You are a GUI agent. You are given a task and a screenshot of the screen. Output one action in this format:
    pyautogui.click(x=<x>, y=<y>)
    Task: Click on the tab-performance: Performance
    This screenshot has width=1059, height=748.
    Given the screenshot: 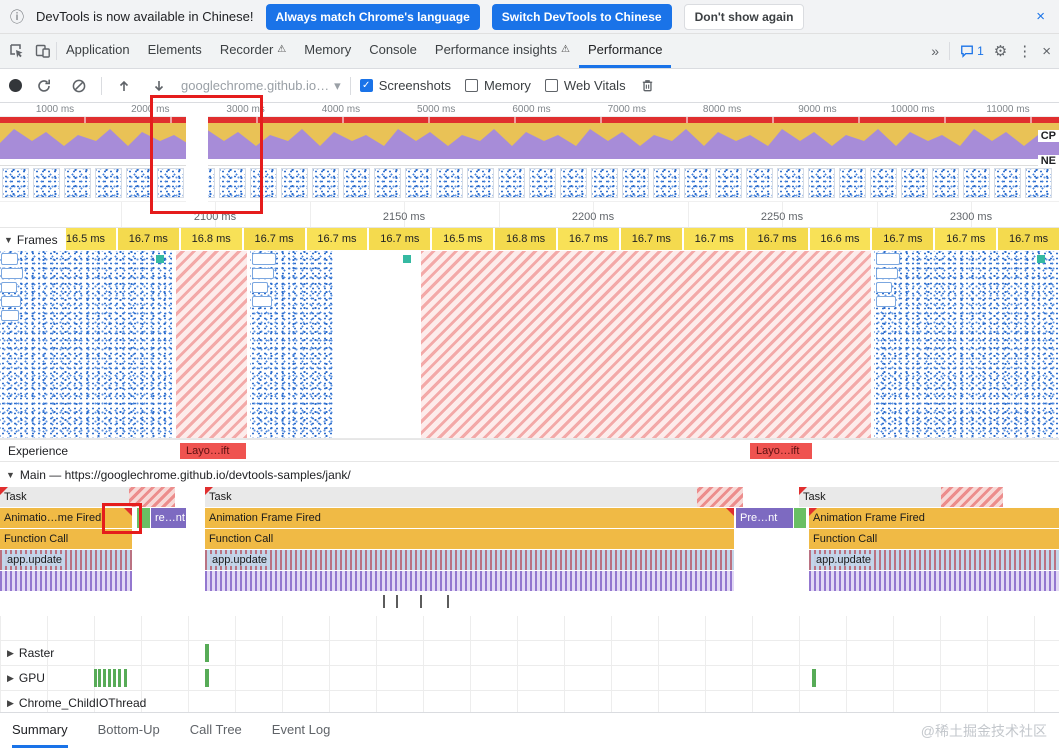 What is the action you would take?
    pyautogui.click(x=625, y=51)
    